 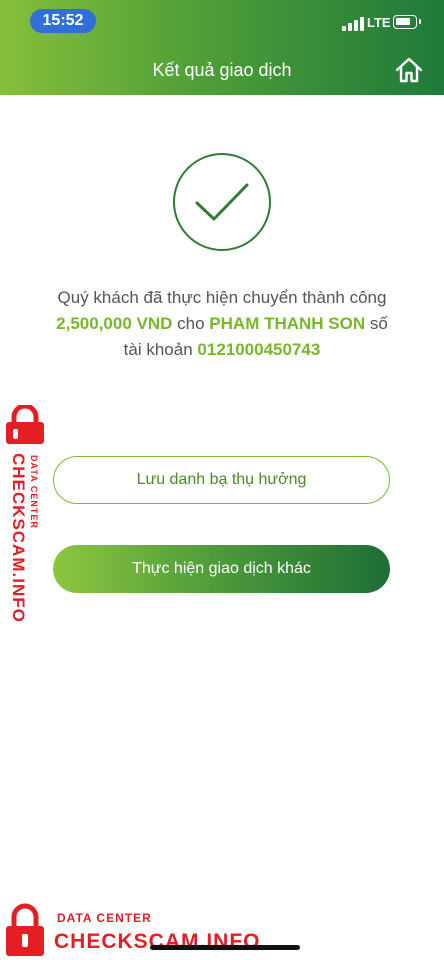 I want to click on account-number: 0121000450743, so click(x=259, y=349).